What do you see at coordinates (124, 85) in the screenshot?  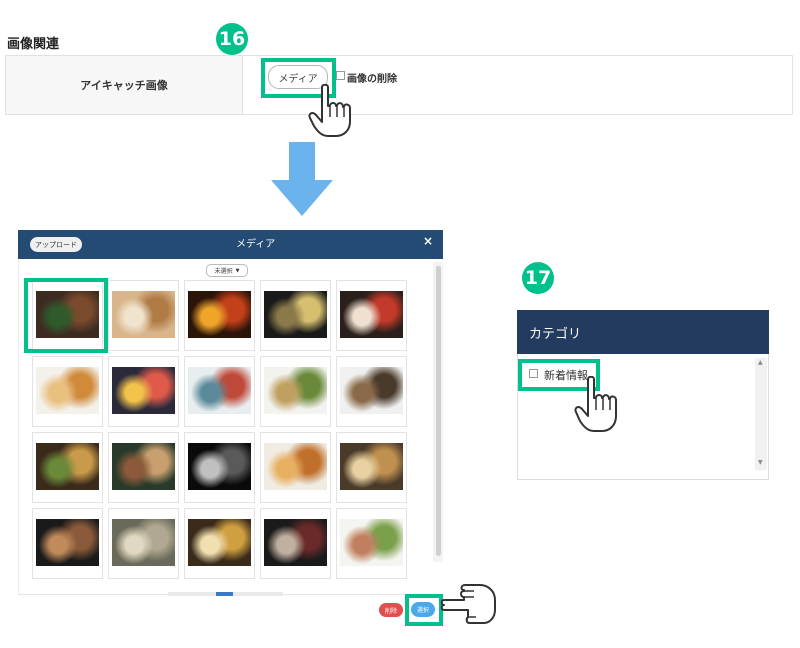 I see `featured-image-label: アイキャッチ画像` at bounding box center [124, 85].